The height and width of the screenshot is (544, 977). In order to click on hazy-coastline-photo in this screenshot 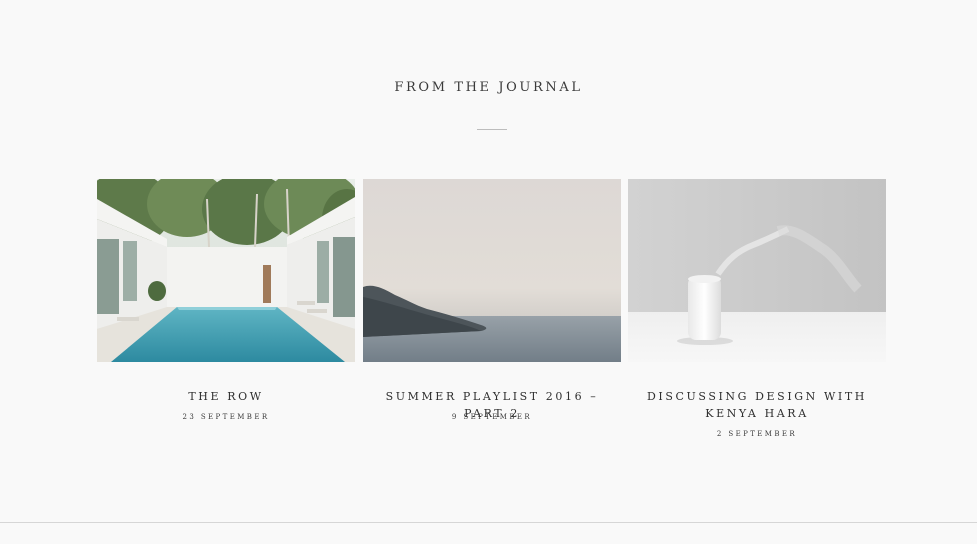, I will do `click(492, 270)`.